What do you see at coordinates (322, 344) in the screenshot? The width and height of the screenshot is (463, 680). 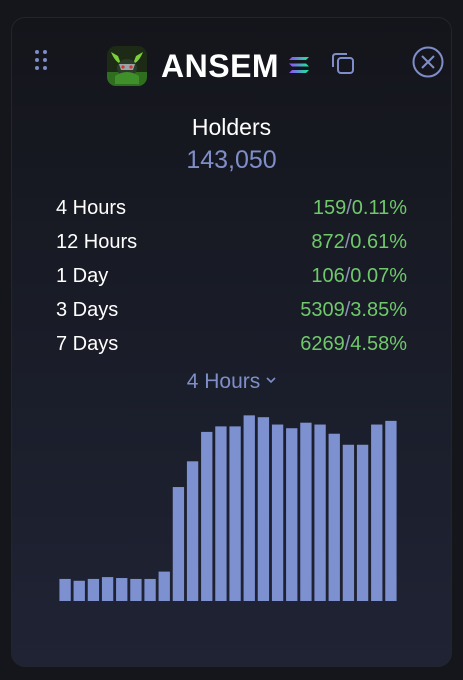 I see `stat-count: 6269` at bounding box center [322, 344].